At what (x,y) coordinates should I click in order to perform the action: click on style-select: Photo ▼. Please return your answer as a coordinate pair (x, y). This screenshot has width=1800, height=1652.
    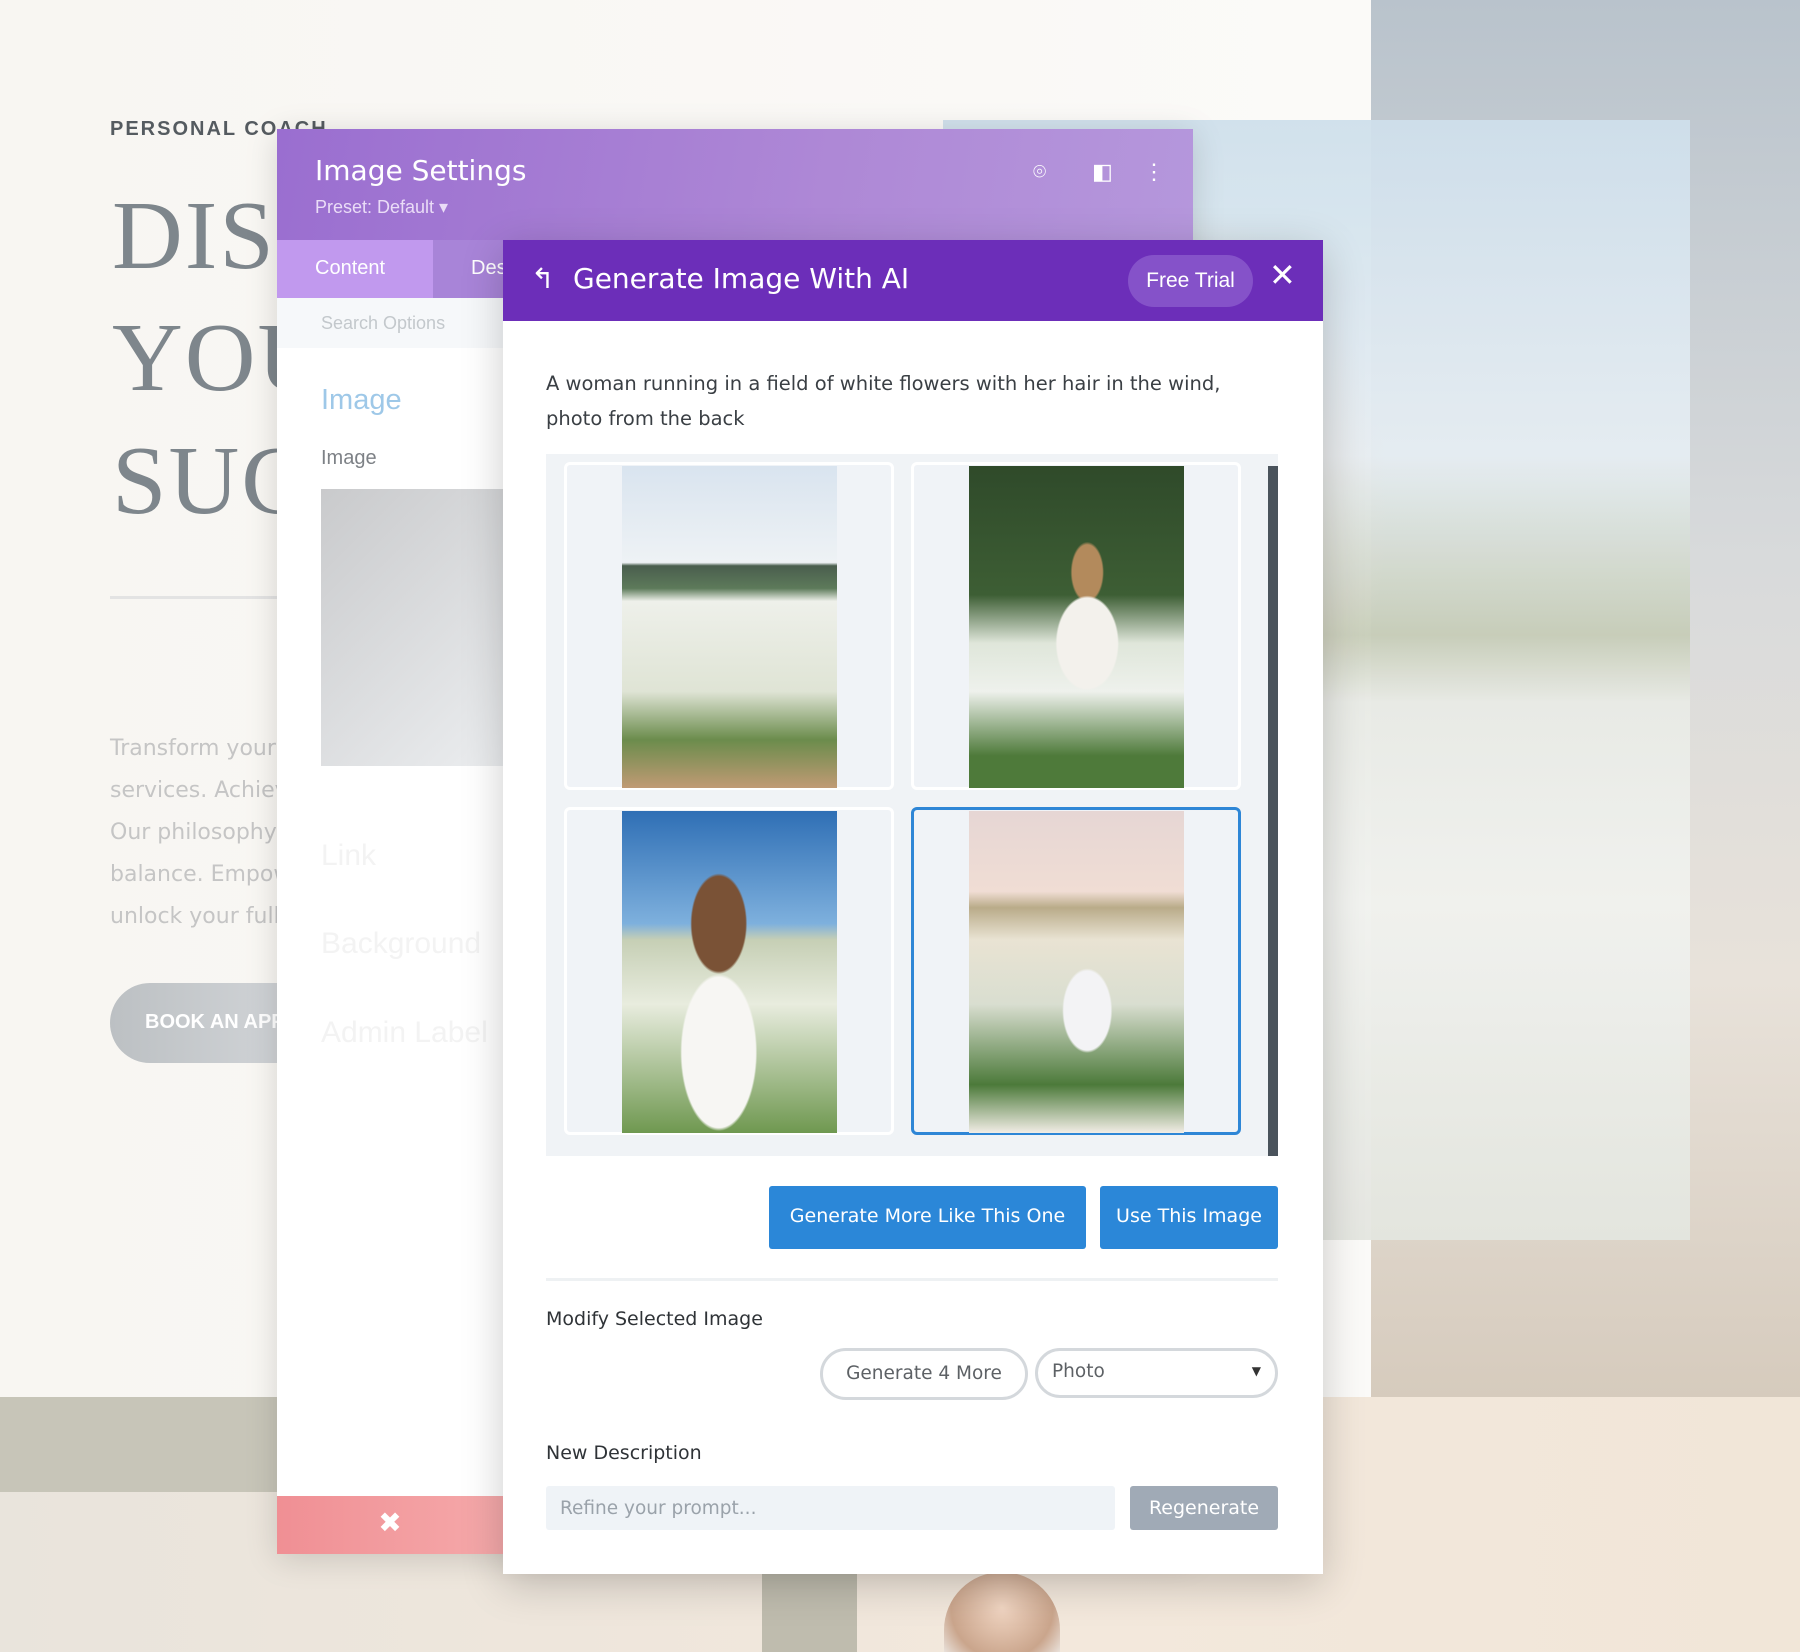
    Looking at the image, I should click on (1156, 1373).